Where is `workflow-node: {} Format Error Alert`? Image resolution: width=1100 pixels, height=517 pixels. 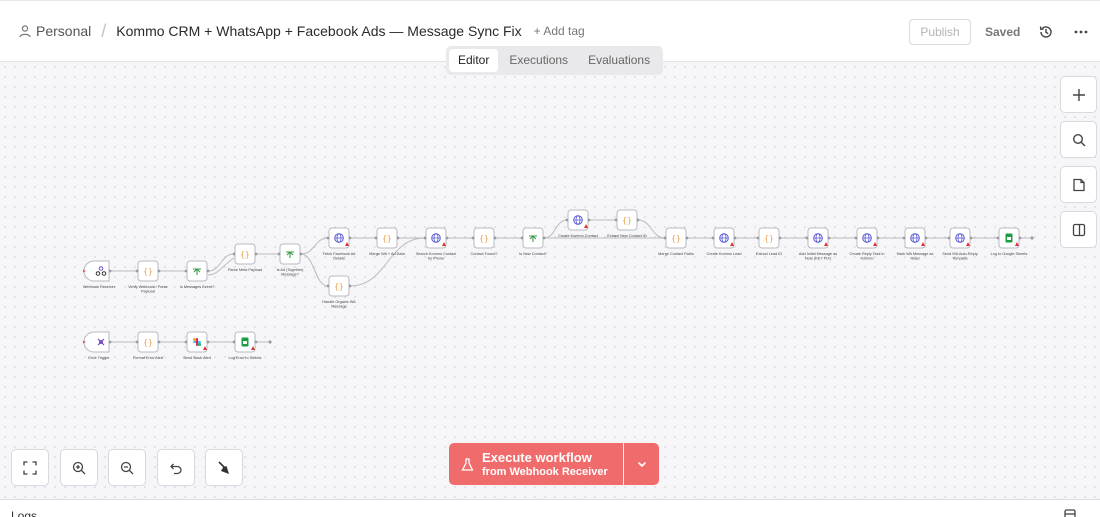 workflow-node: {} Format Error Alert is located at coordinates (148, 345).